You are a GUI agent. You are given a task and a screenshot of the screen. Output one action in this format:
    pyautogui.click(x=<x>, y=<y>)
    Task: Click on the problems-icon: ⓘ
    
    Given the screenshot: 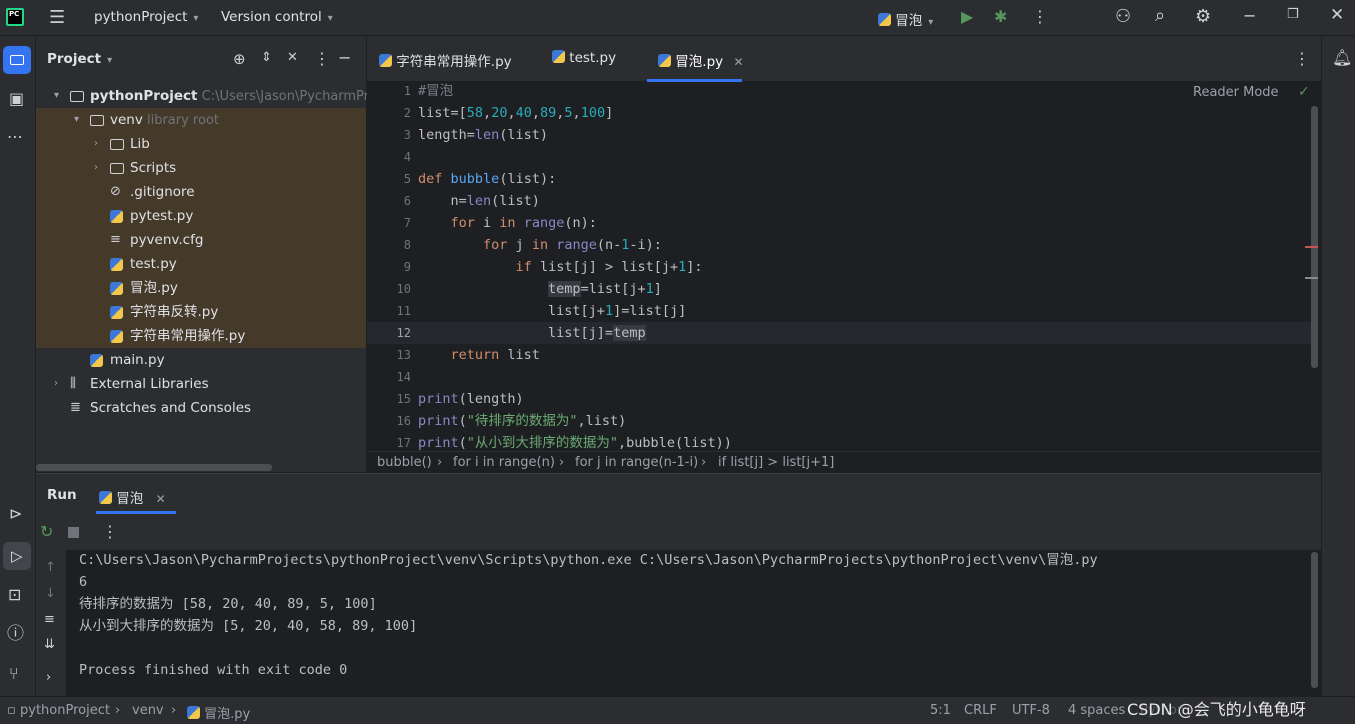 What is the action you would take?
    pyautogui.click(x=15, y=634)
    